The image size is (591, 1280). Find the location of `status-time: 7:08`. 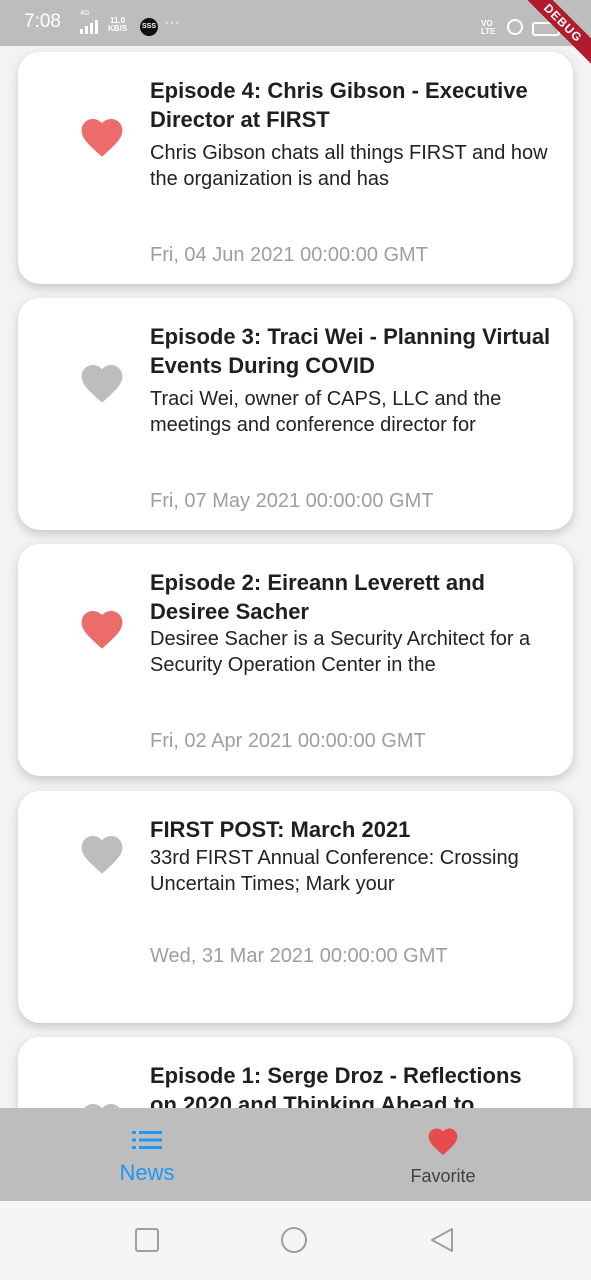

status-time: 7:08 is located at coordinates (42, 21).